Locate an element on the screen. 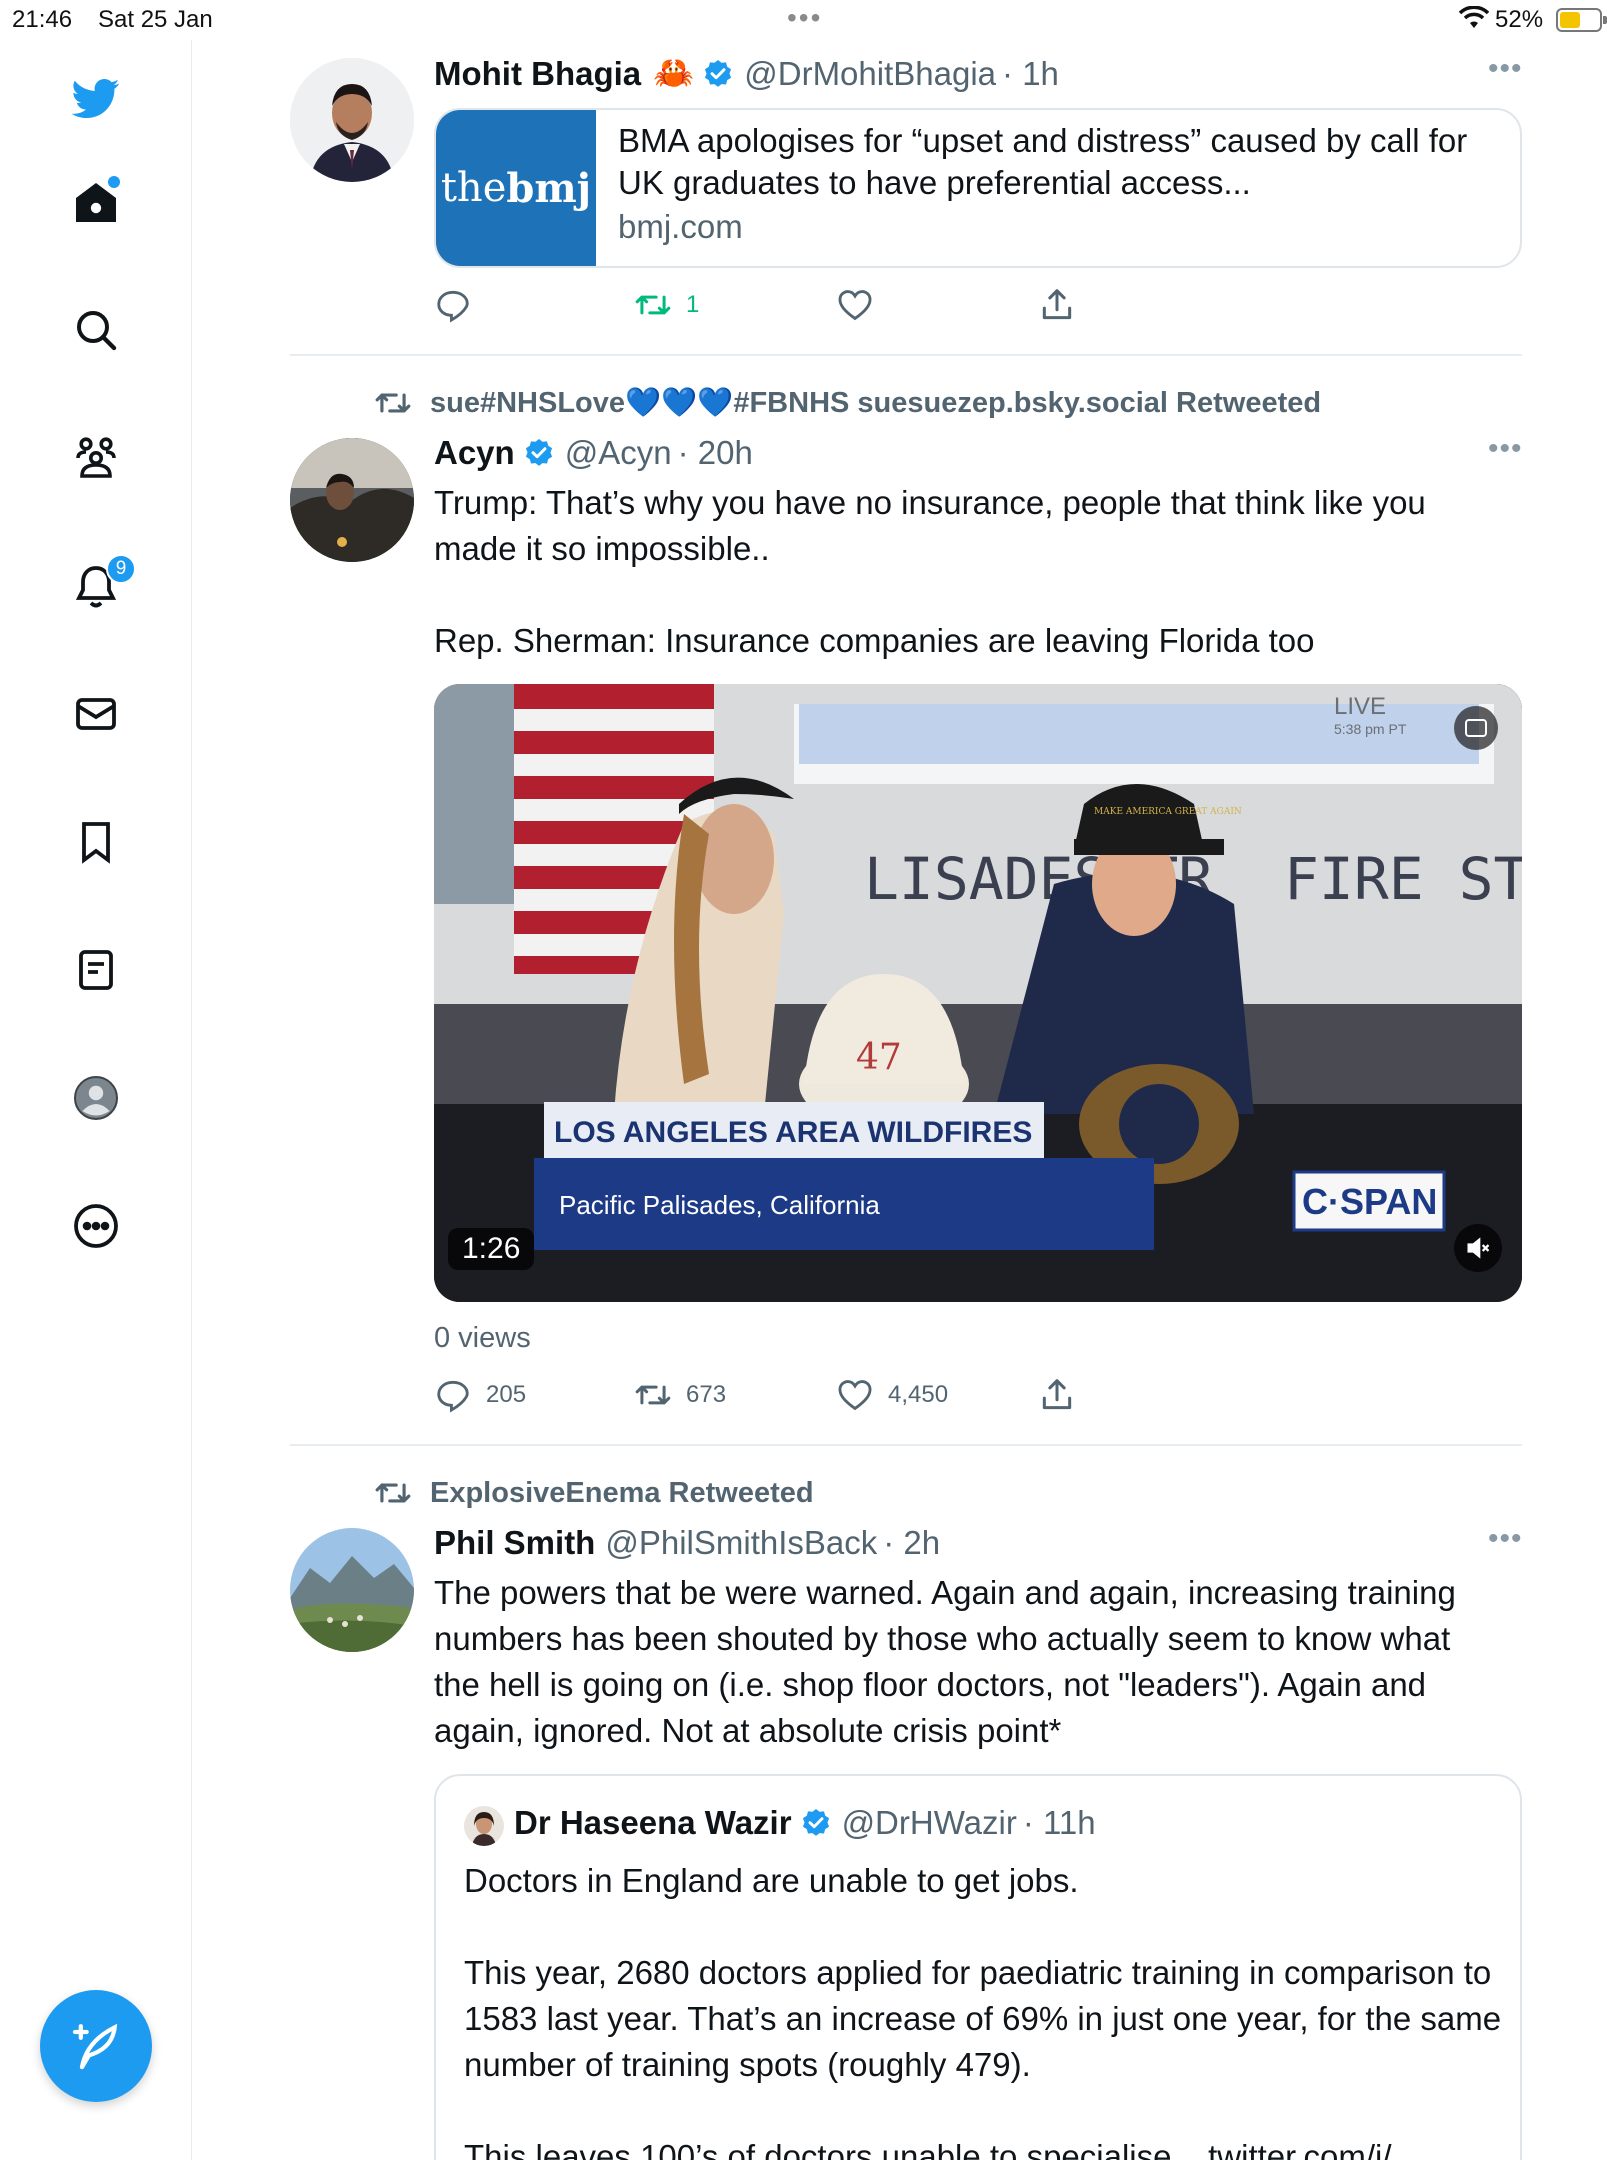 The height and width of the screenshot is (2160, 1620). author-name: Mohit Bhagia is located at coordinates (537, 74).